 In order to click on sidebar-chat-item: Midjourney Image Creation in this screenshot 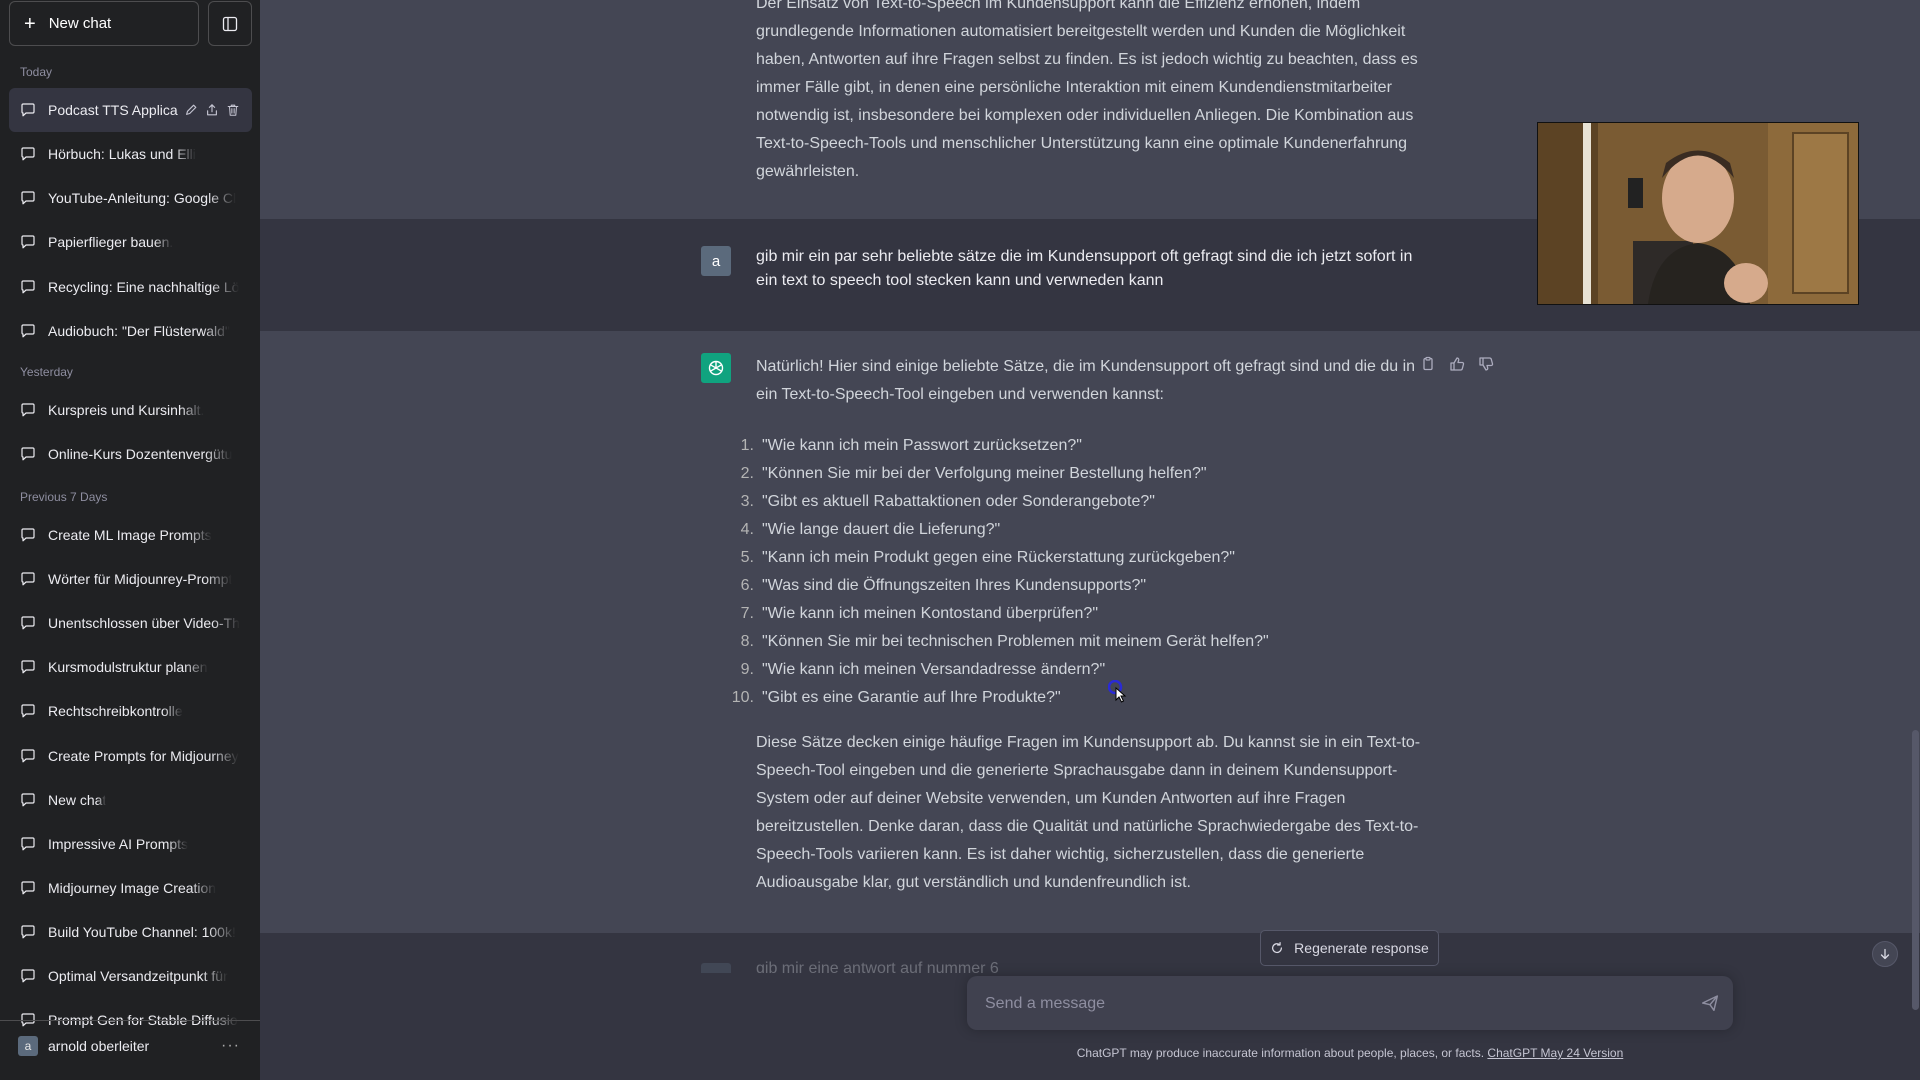, I will do `click(130, 888)`.